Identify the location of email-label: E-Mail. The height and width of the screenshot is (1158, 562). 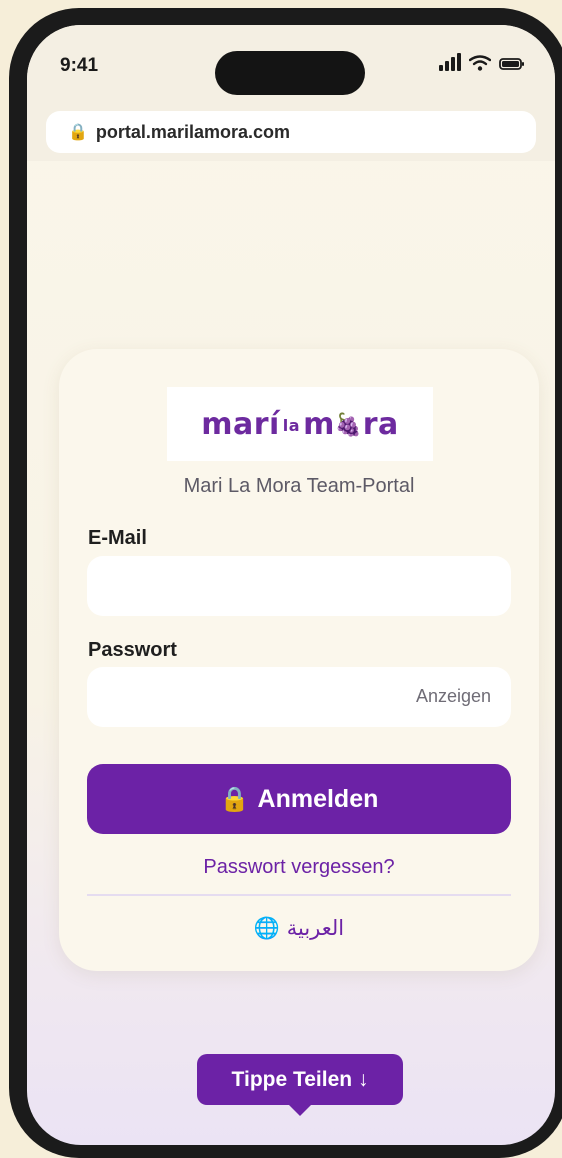
(117, 538).